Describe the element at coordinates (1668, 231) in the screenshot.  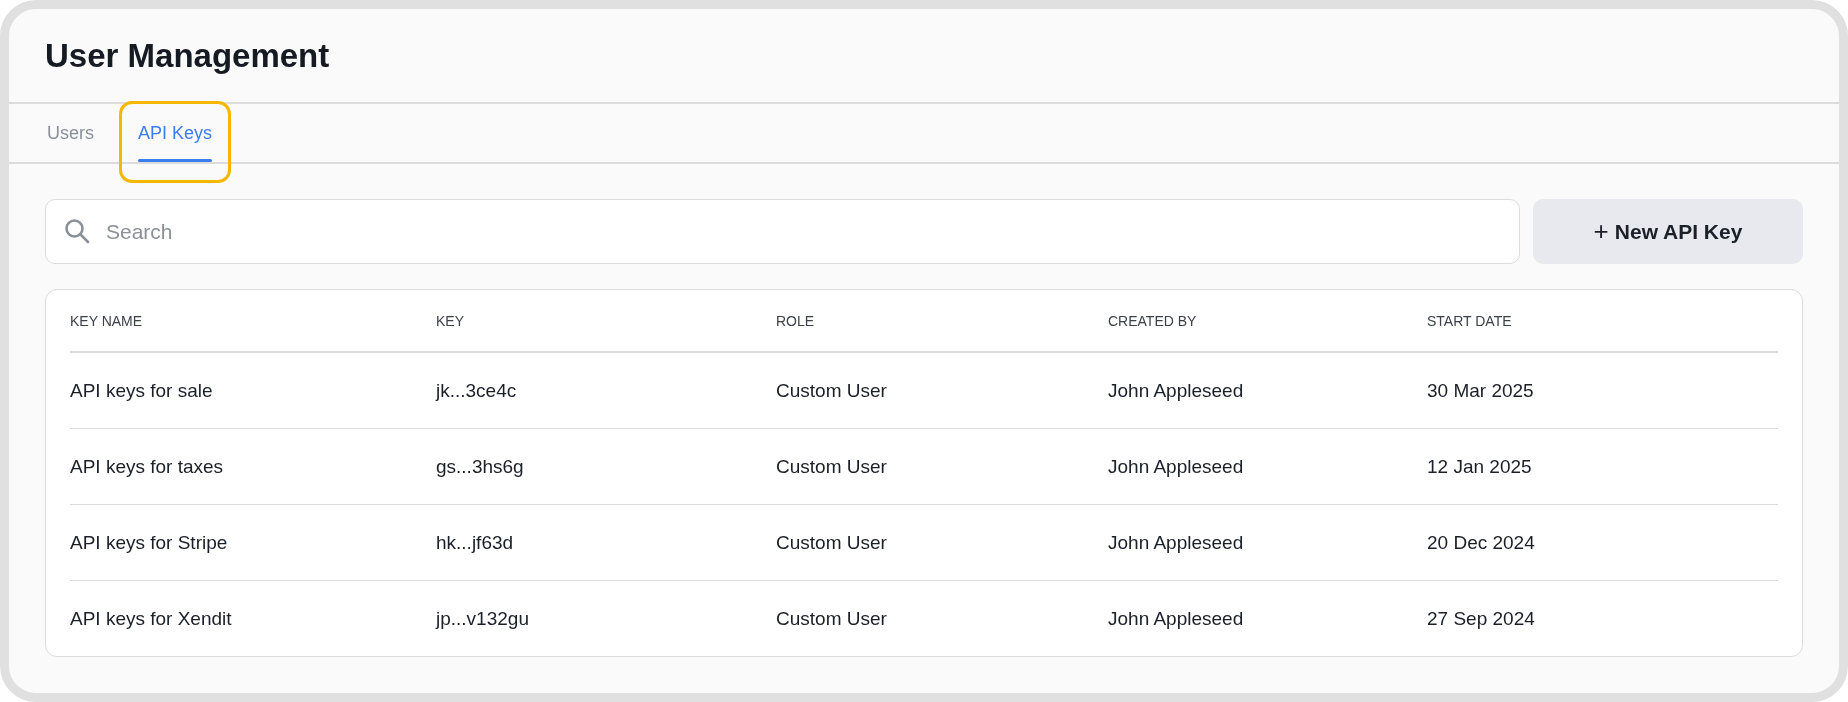
I see `new-api-key-button: + New API Key` at that location.